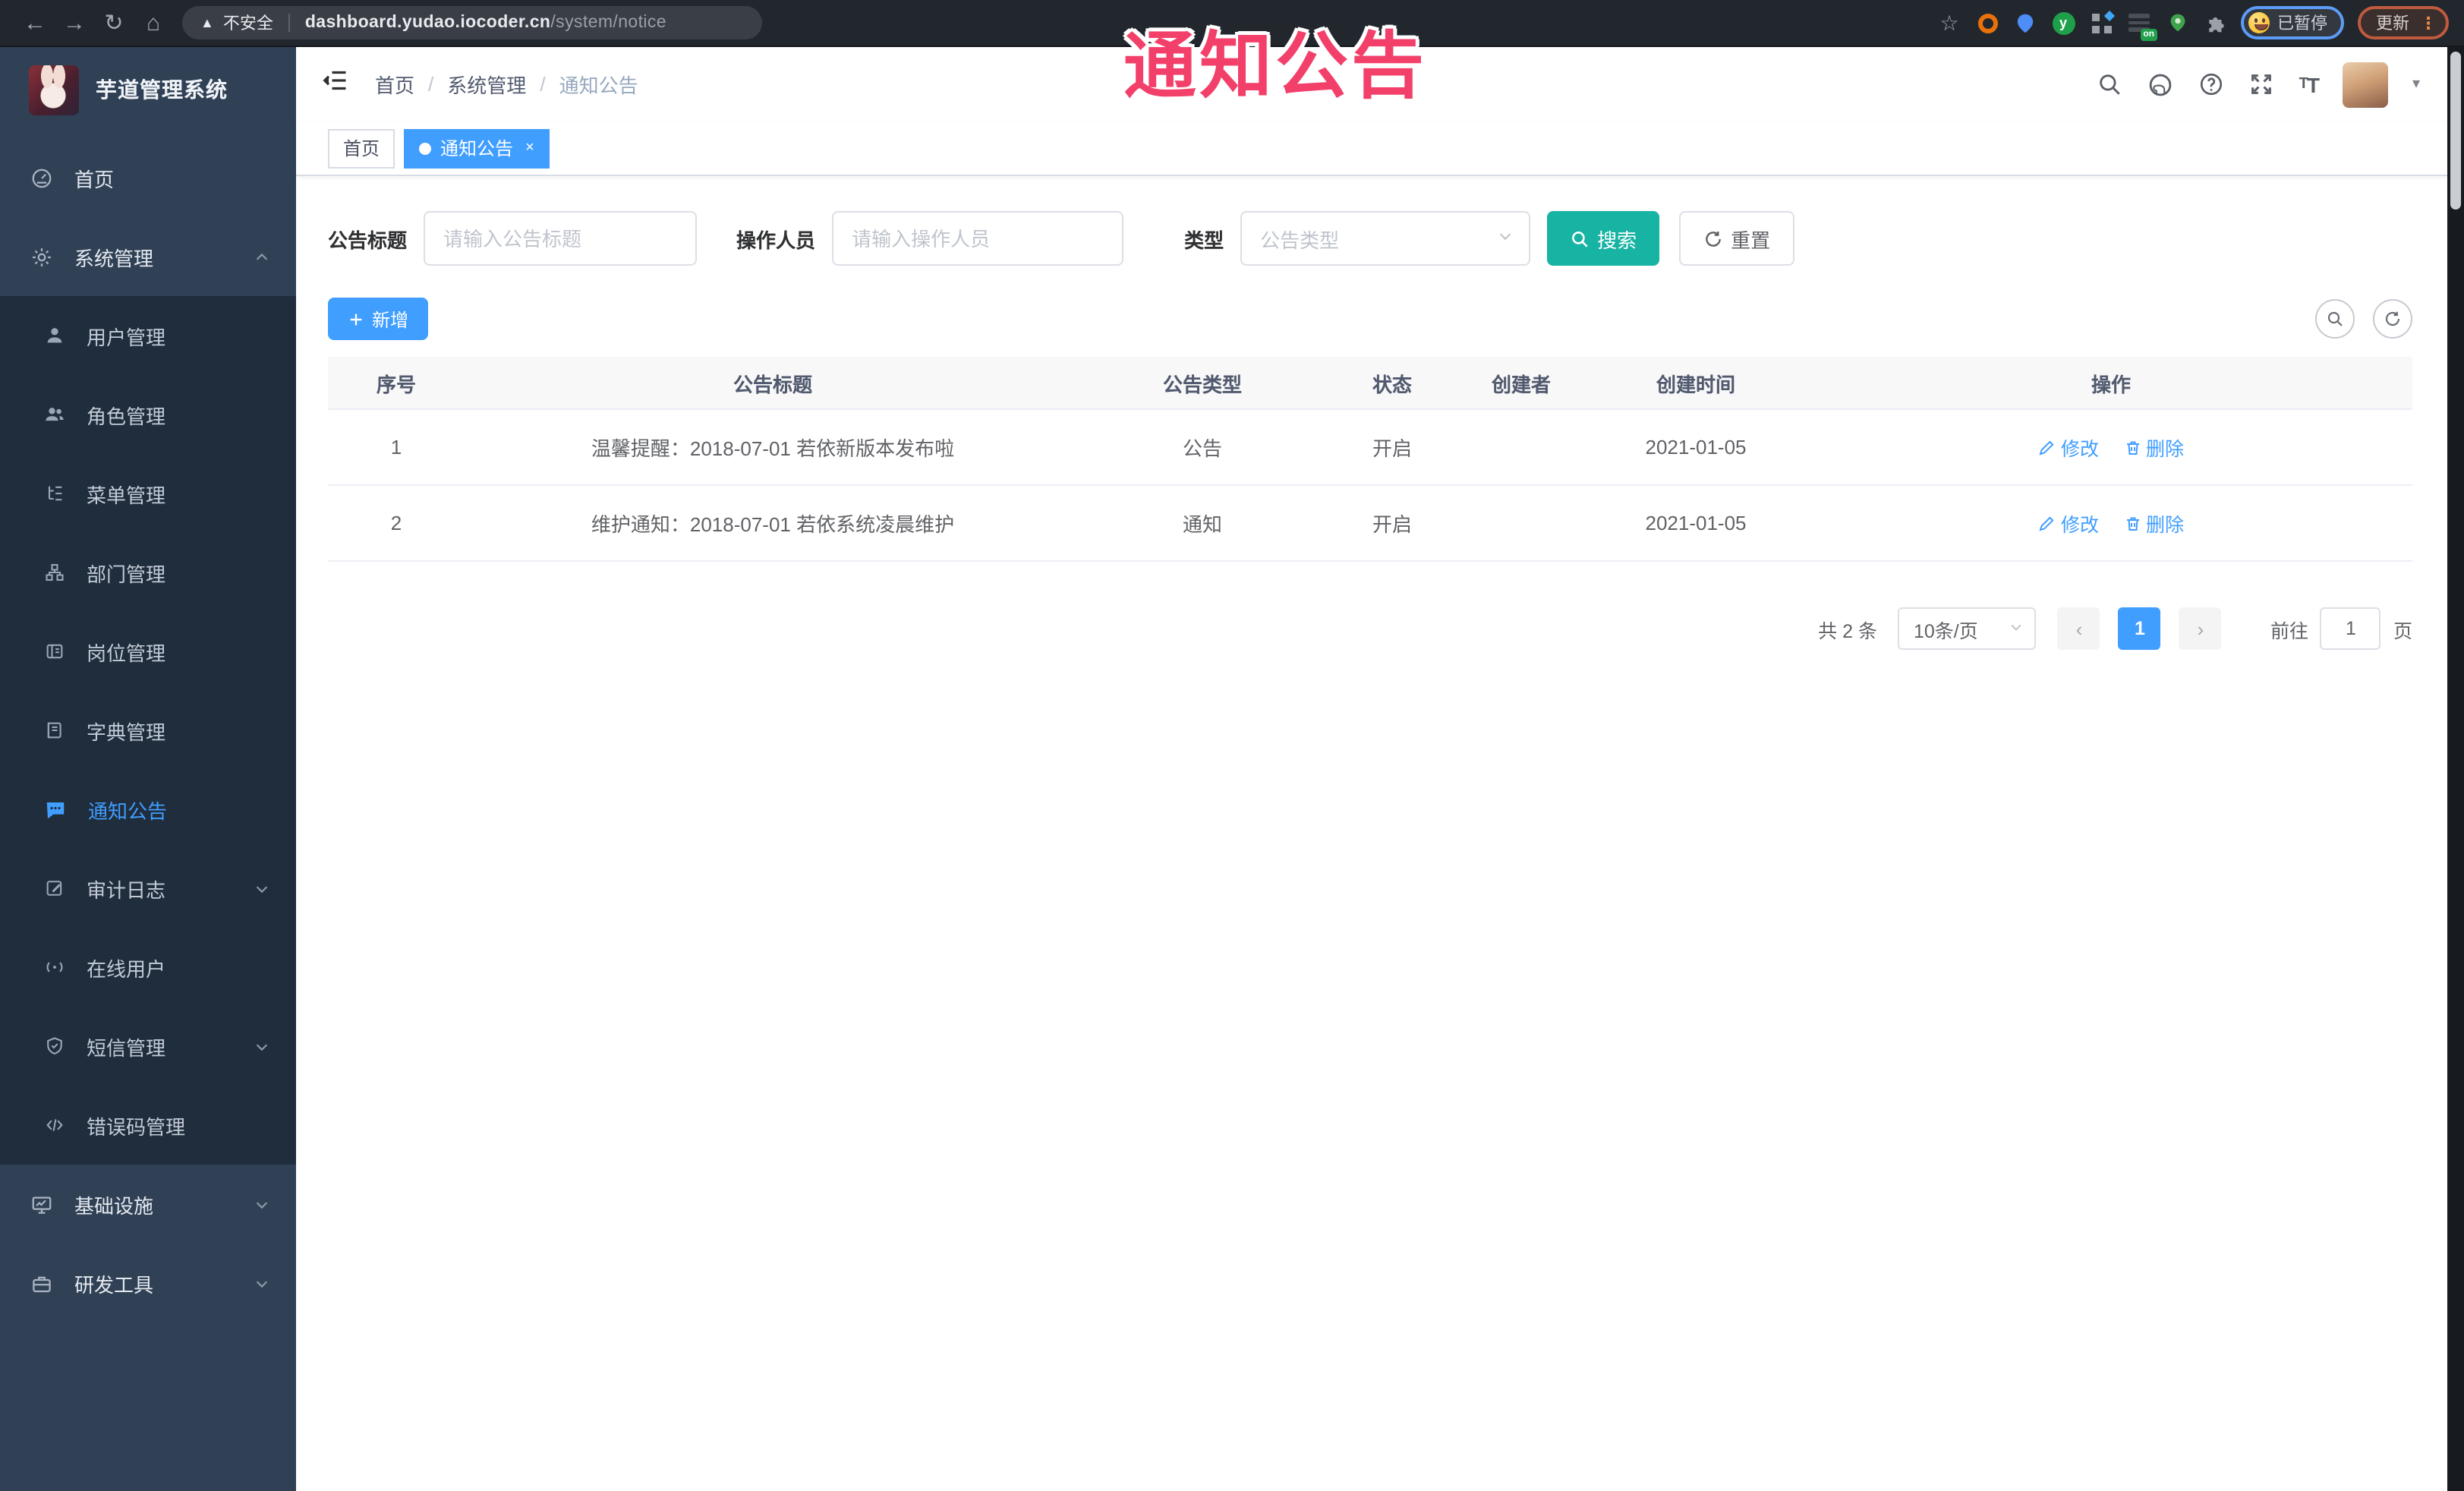 This screenshot has width=2464, height=1491. What do you see at coordinates (2212, 84) in the screenshot?
I see `help-icon` at bounding box center [2212, 84].